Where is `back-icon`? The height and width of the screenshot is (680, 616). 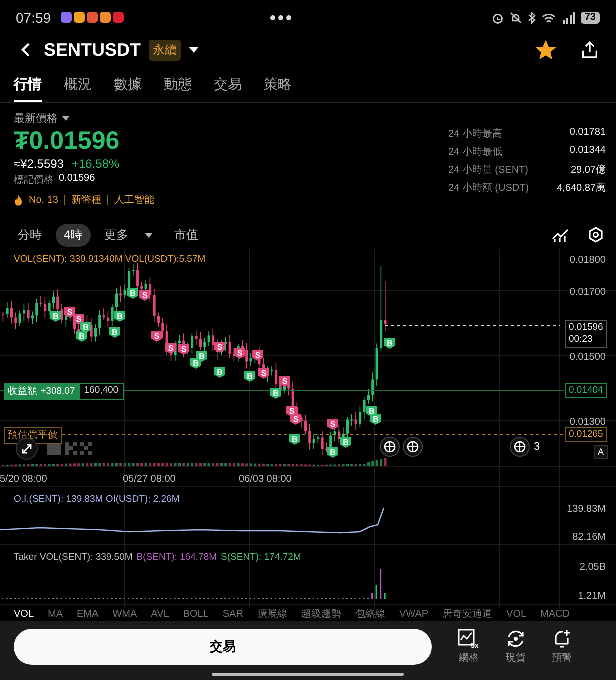
back-icon is located at coordinates (26, 50).